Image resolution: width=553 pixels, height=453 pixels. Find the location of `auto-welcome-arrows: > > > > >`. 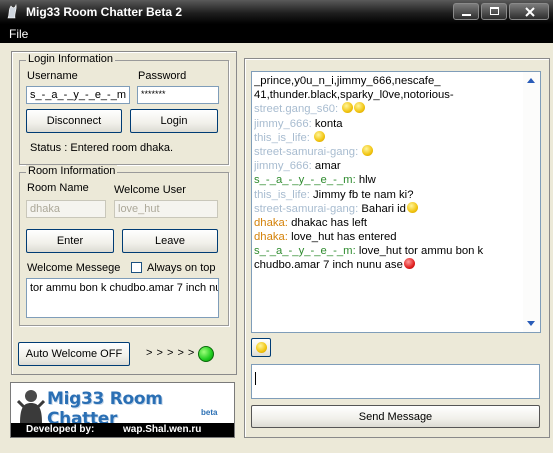

auto-welcome-arrows: > > > > > is located at coordinates (170, 353).